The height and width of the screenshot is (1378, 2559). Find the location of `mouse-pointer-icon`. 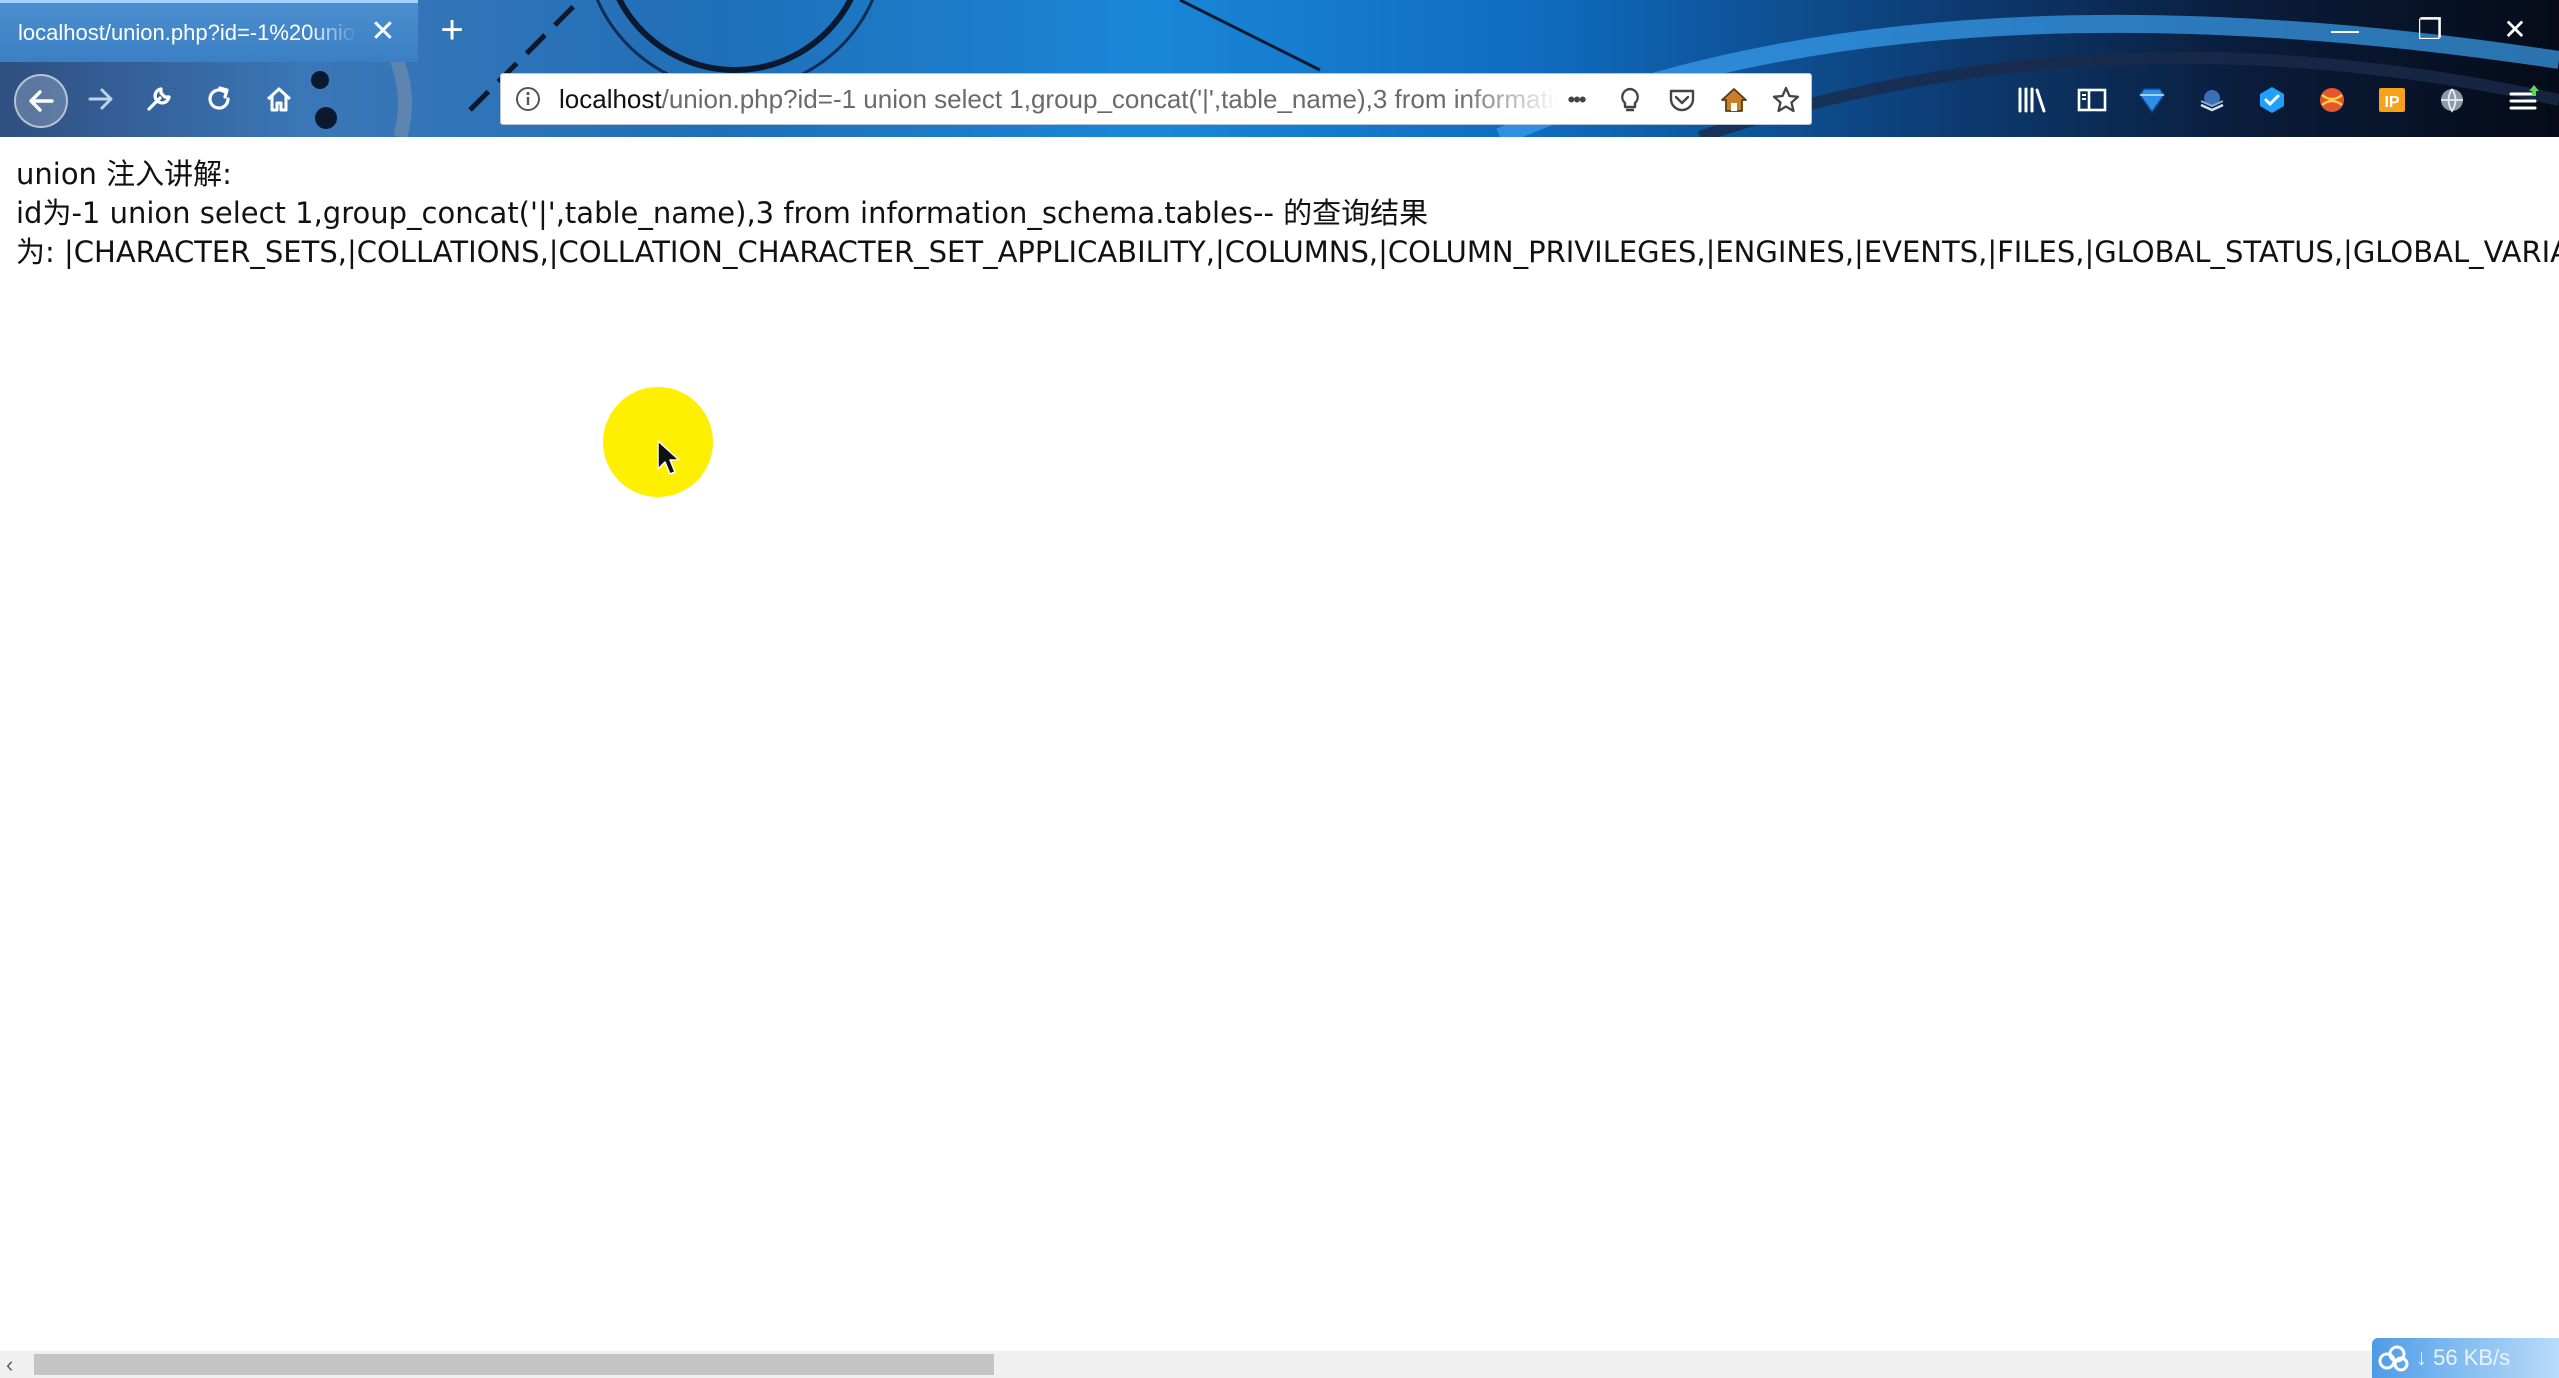

mouse-pointer-icon is located at coordinates (668, 457).